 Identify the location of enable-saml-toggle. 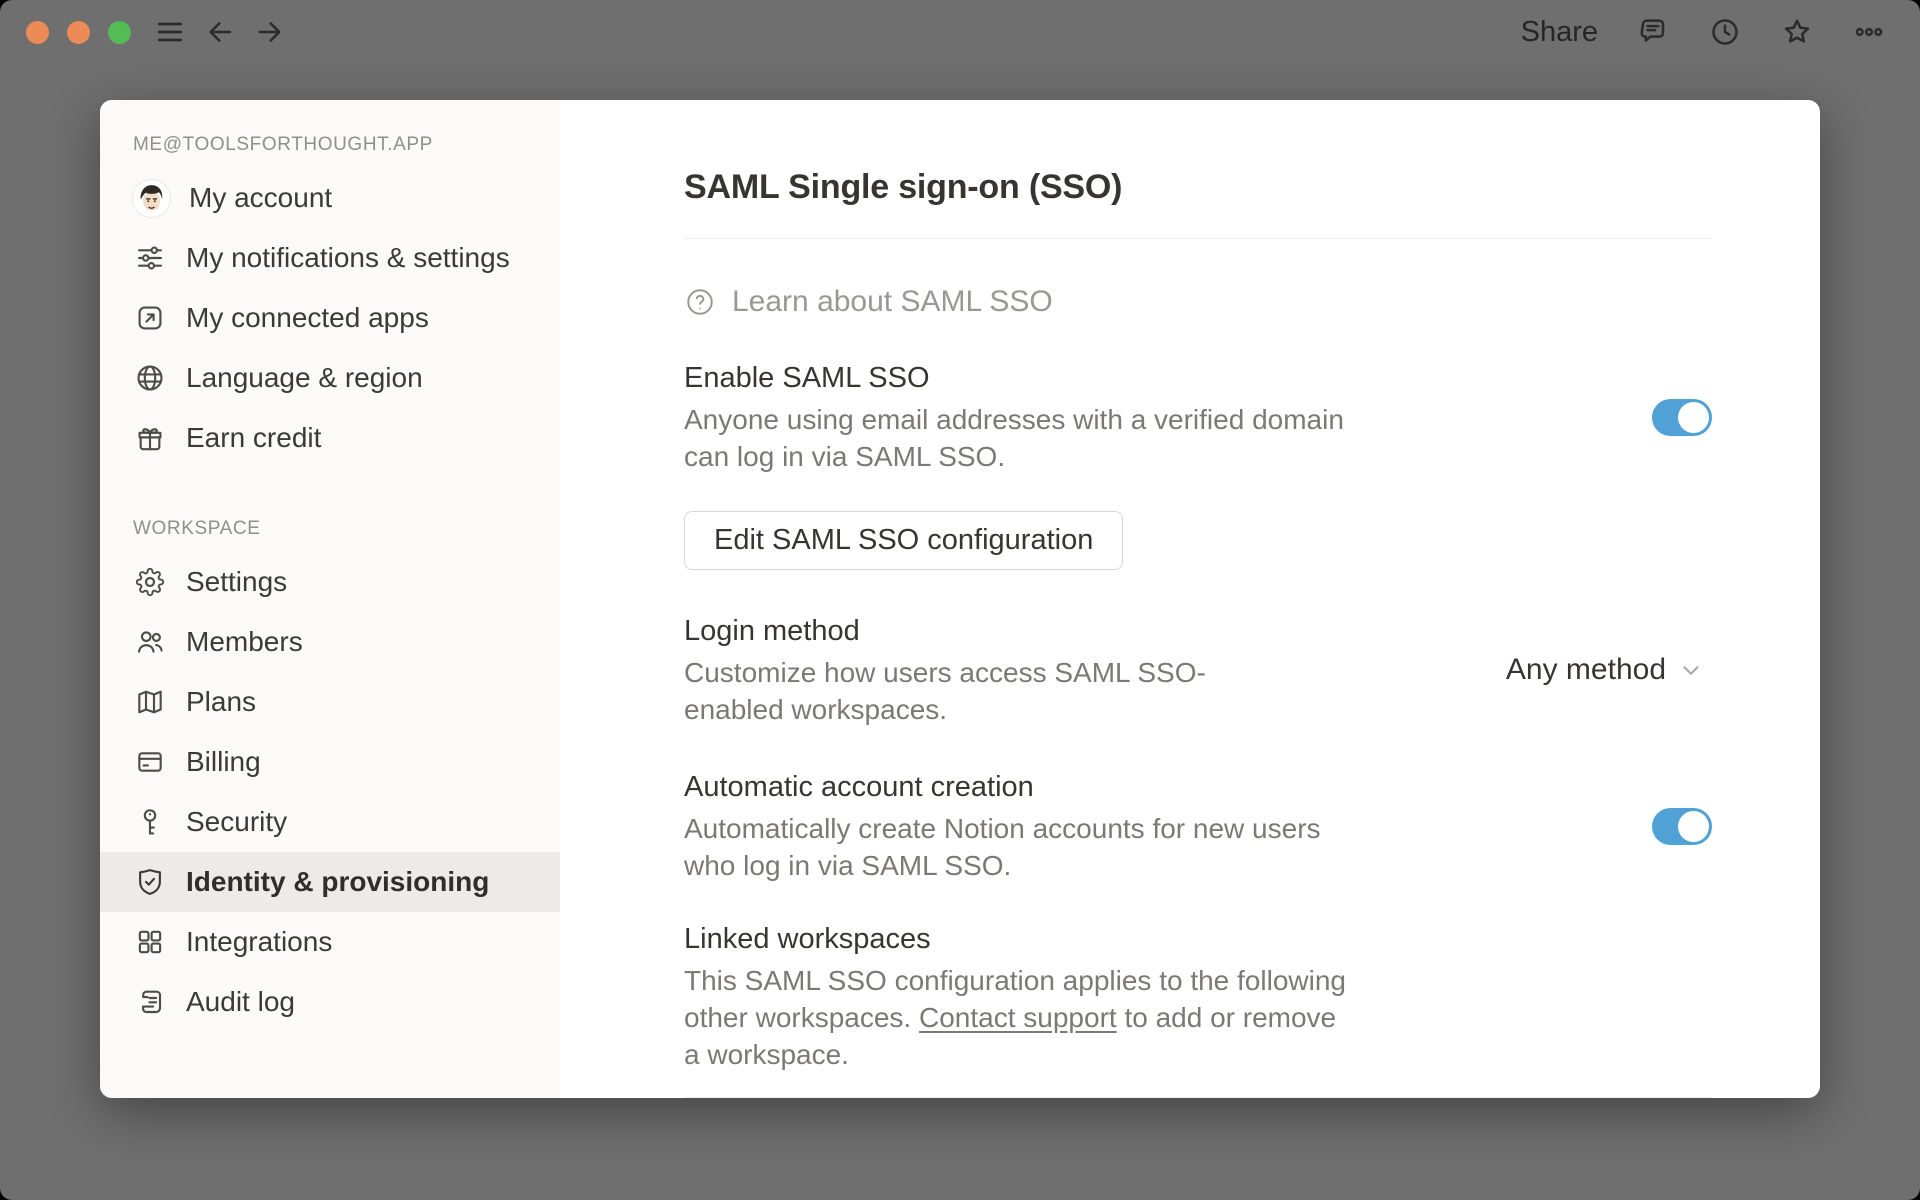
(1682, 417).